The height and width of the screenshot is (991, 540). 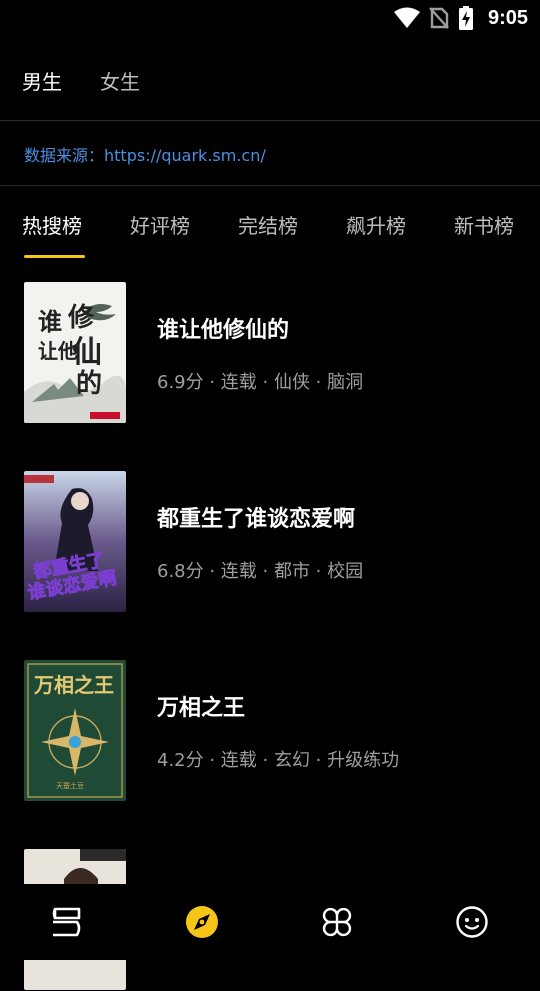 I want to click on data-source-link: https://quark.sm.cn/, so click(x=185, y=155).